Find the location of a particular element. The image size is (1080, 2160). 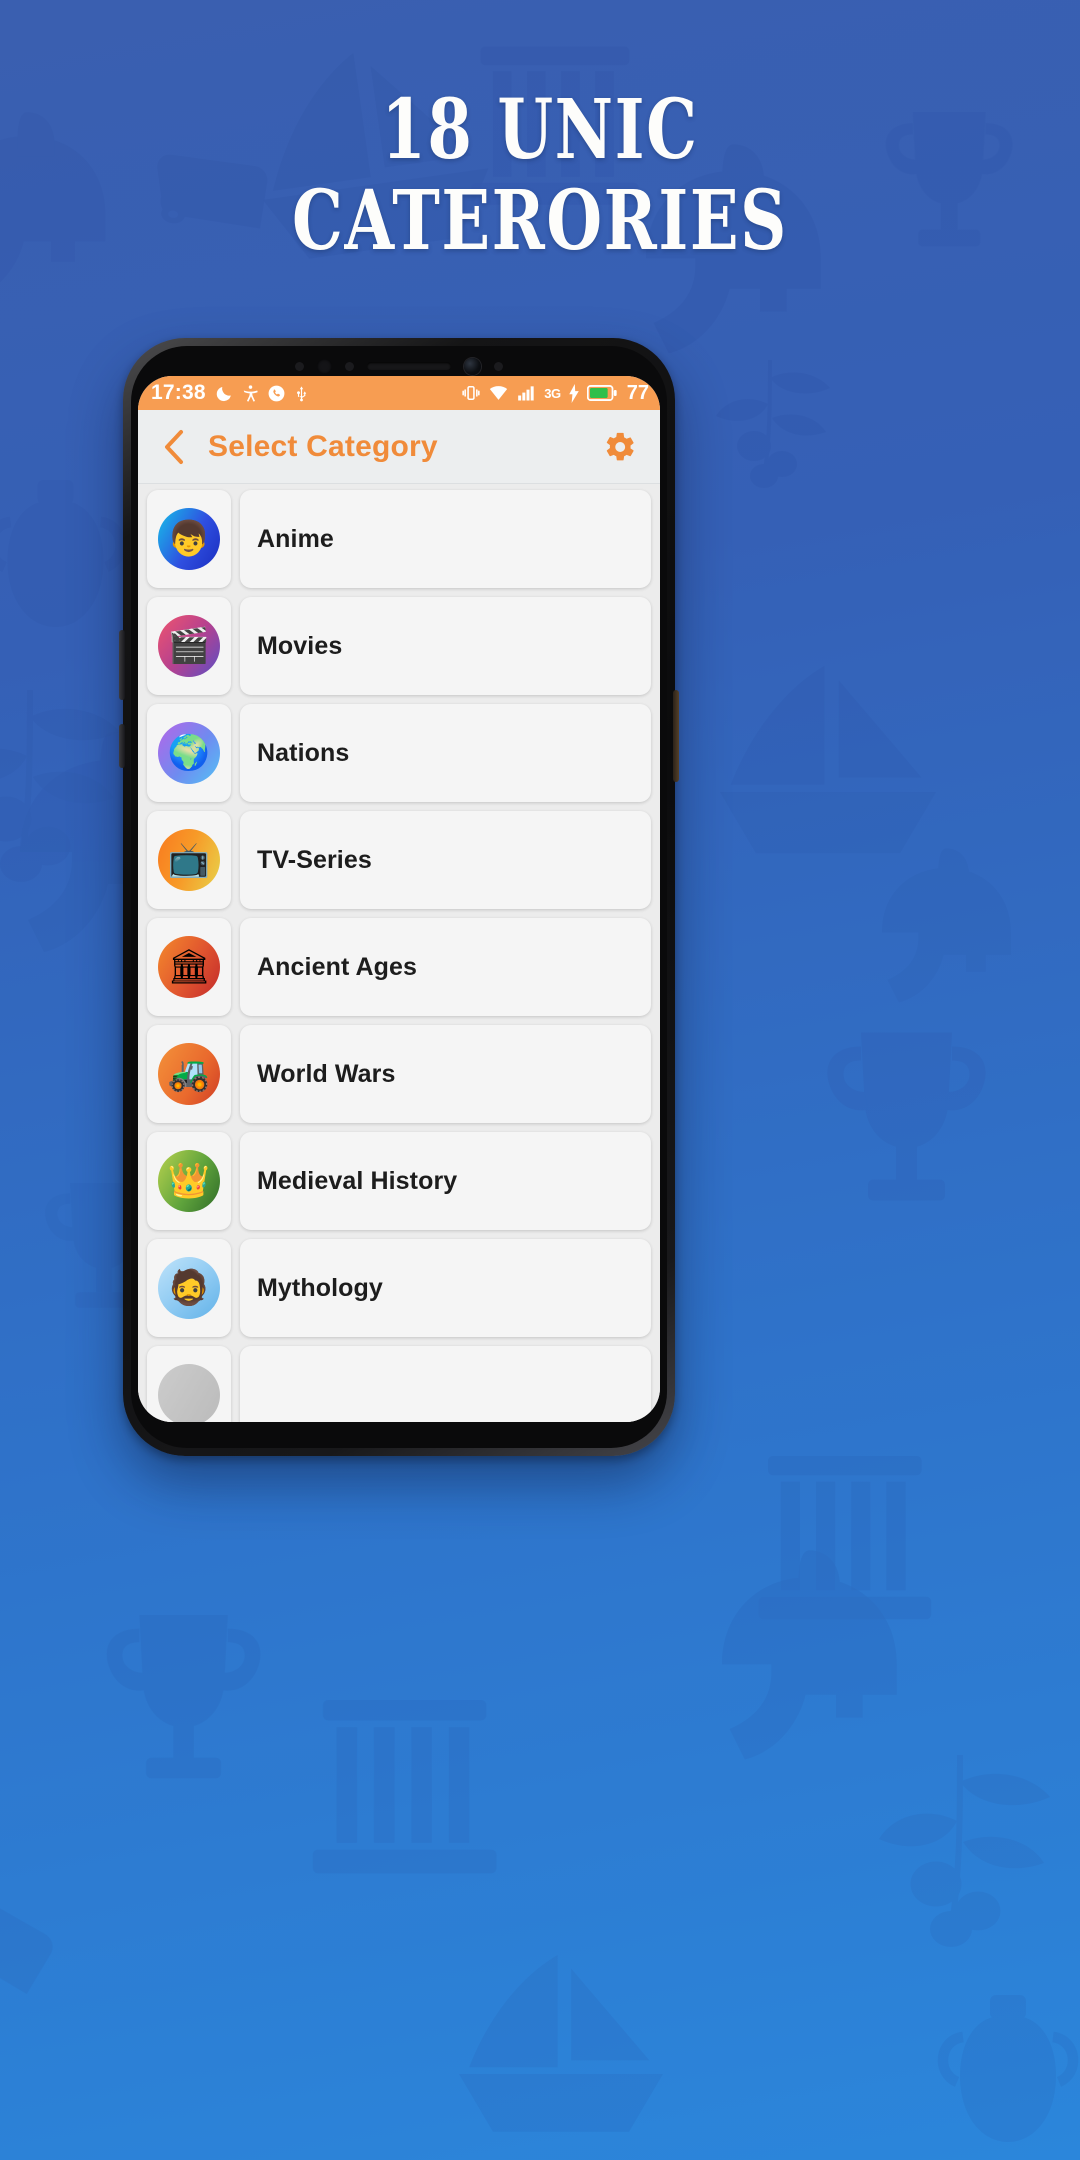

category-icon-button: 🎬 is located at coordinates (189, 646).